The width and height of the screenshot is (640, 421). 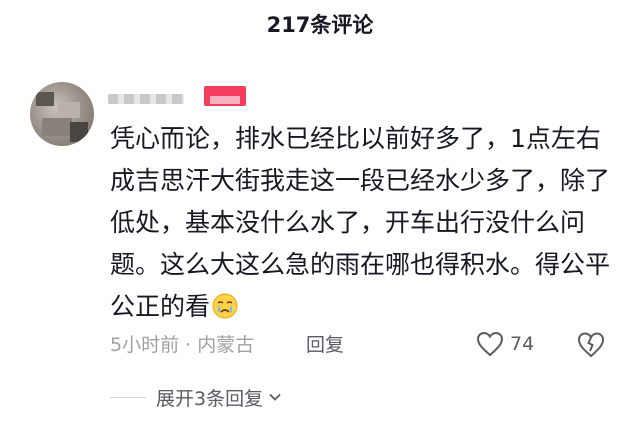 I want to click on comments-count-title: 217条评论, so click(x=320, y=25).